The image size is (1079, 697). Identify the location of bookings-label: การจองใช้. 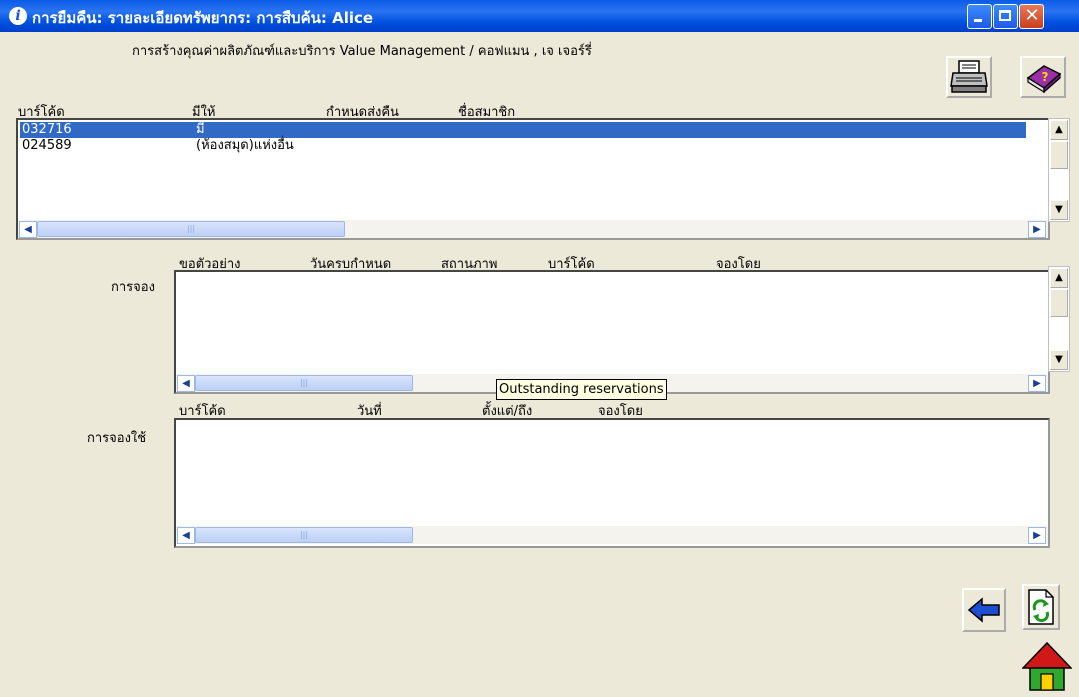
(117, 438).